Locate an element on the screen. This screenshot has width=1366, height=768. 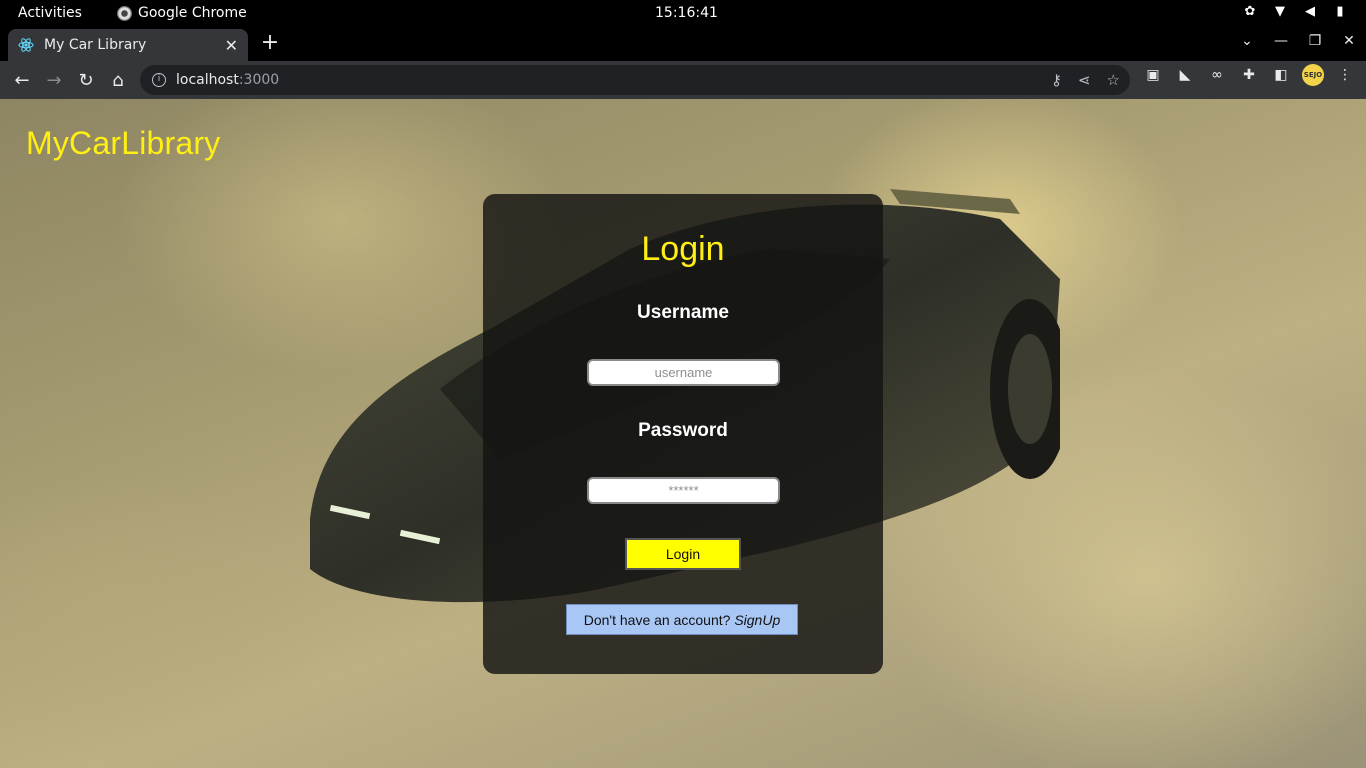
battery-icon: ▮ is located at coordinates (1340, 12).